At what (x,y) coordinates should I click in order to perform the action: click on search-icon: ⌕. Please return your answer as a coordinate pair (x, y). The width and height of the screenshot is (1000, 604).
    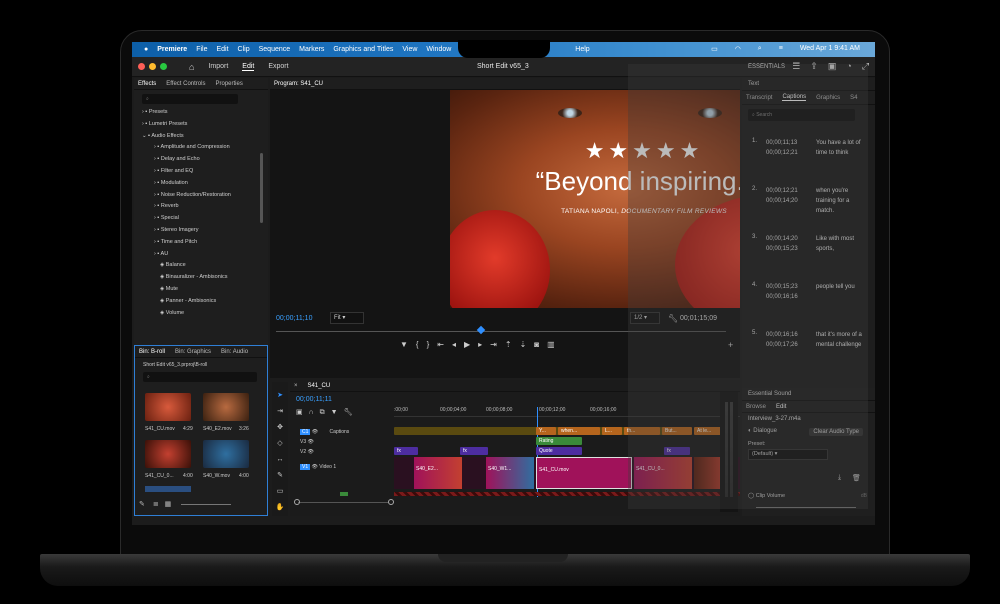
    Looking at the image, I should click on (760, 49).